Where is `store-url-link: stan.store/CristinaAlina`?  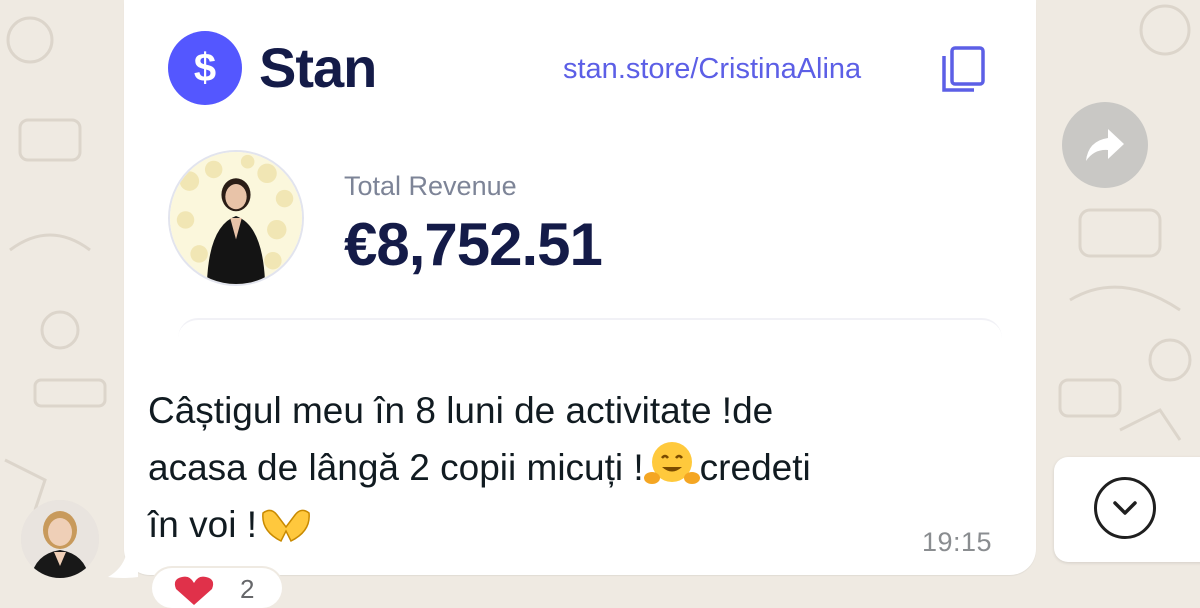 store-url-link: stan.store/CristinaAlina is located at coordinates (712, 69).